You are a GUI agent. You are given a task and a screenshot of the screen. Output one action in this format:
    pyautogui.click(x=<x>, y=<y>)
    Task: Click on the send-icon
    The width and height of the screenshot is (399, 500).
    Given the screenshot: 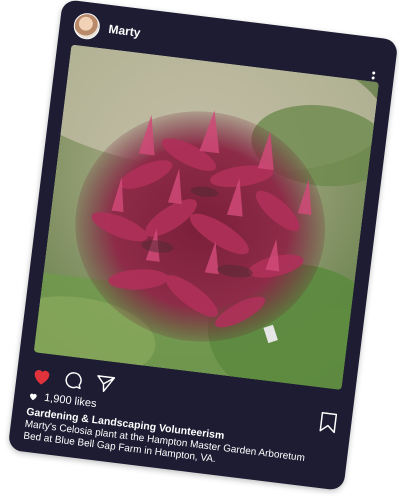 What is the action you would take?
    pyautogui.click(x=105, y=384)
    